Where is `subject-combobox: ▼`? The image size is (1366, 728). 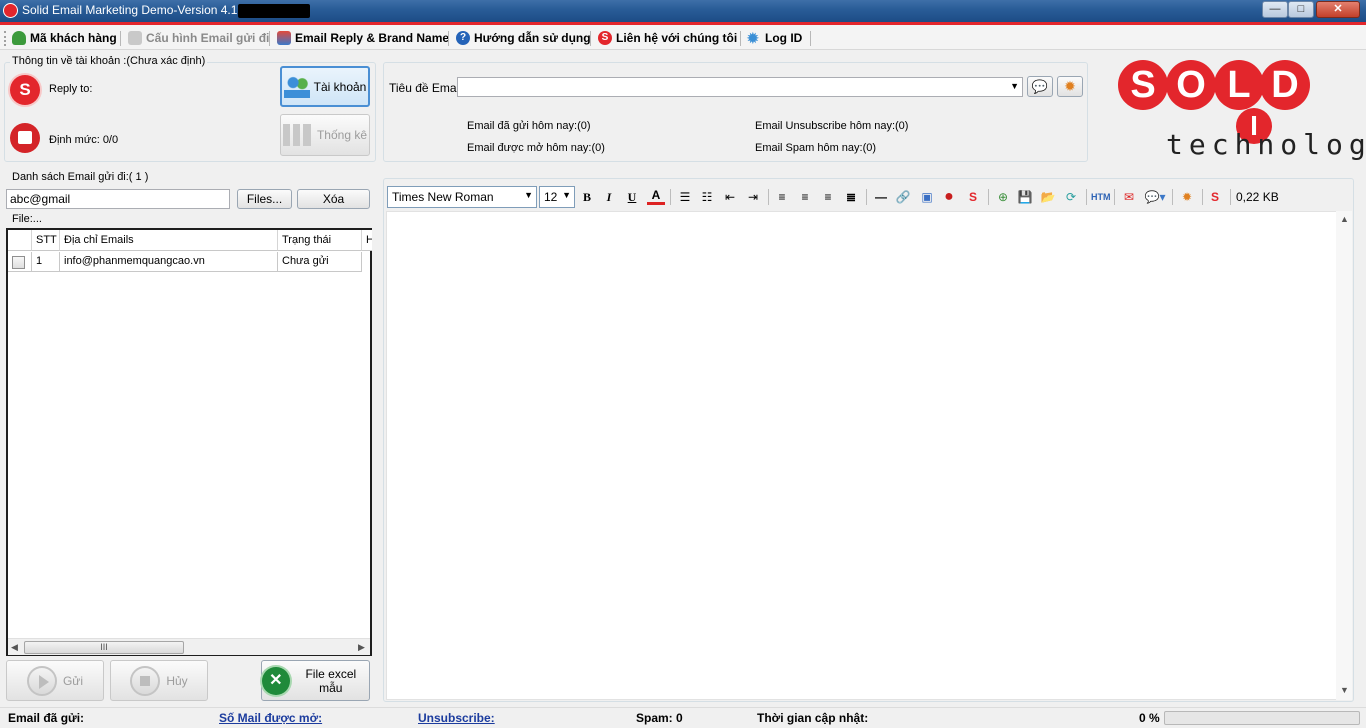 subject-combobox: ▼ is located at coordinates (740, 87).